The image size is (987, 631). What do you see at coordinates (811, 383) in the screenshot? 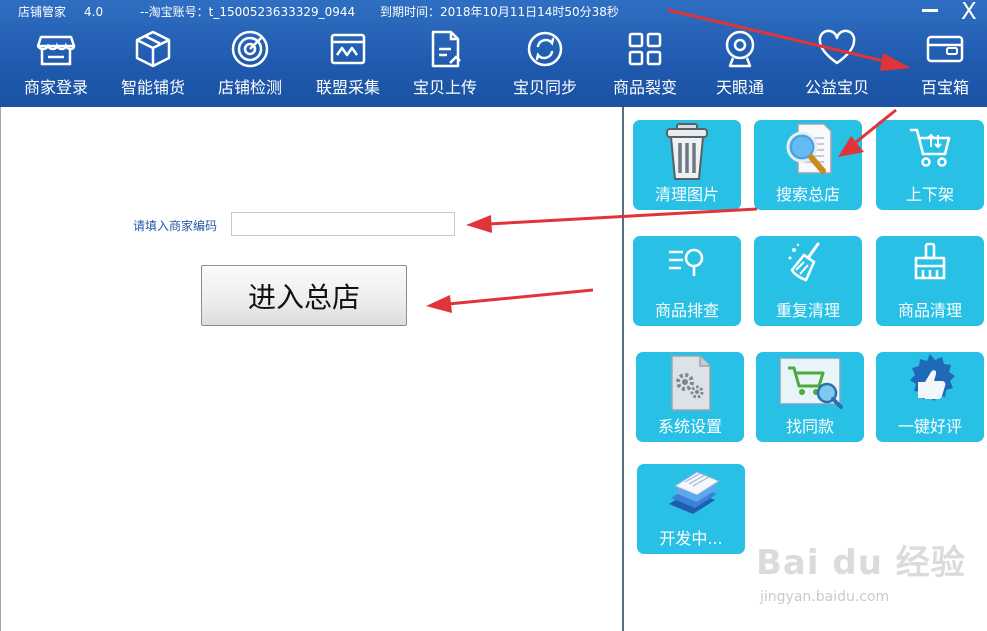
I see `cart-search-icon` at bounding box center [811, 383].